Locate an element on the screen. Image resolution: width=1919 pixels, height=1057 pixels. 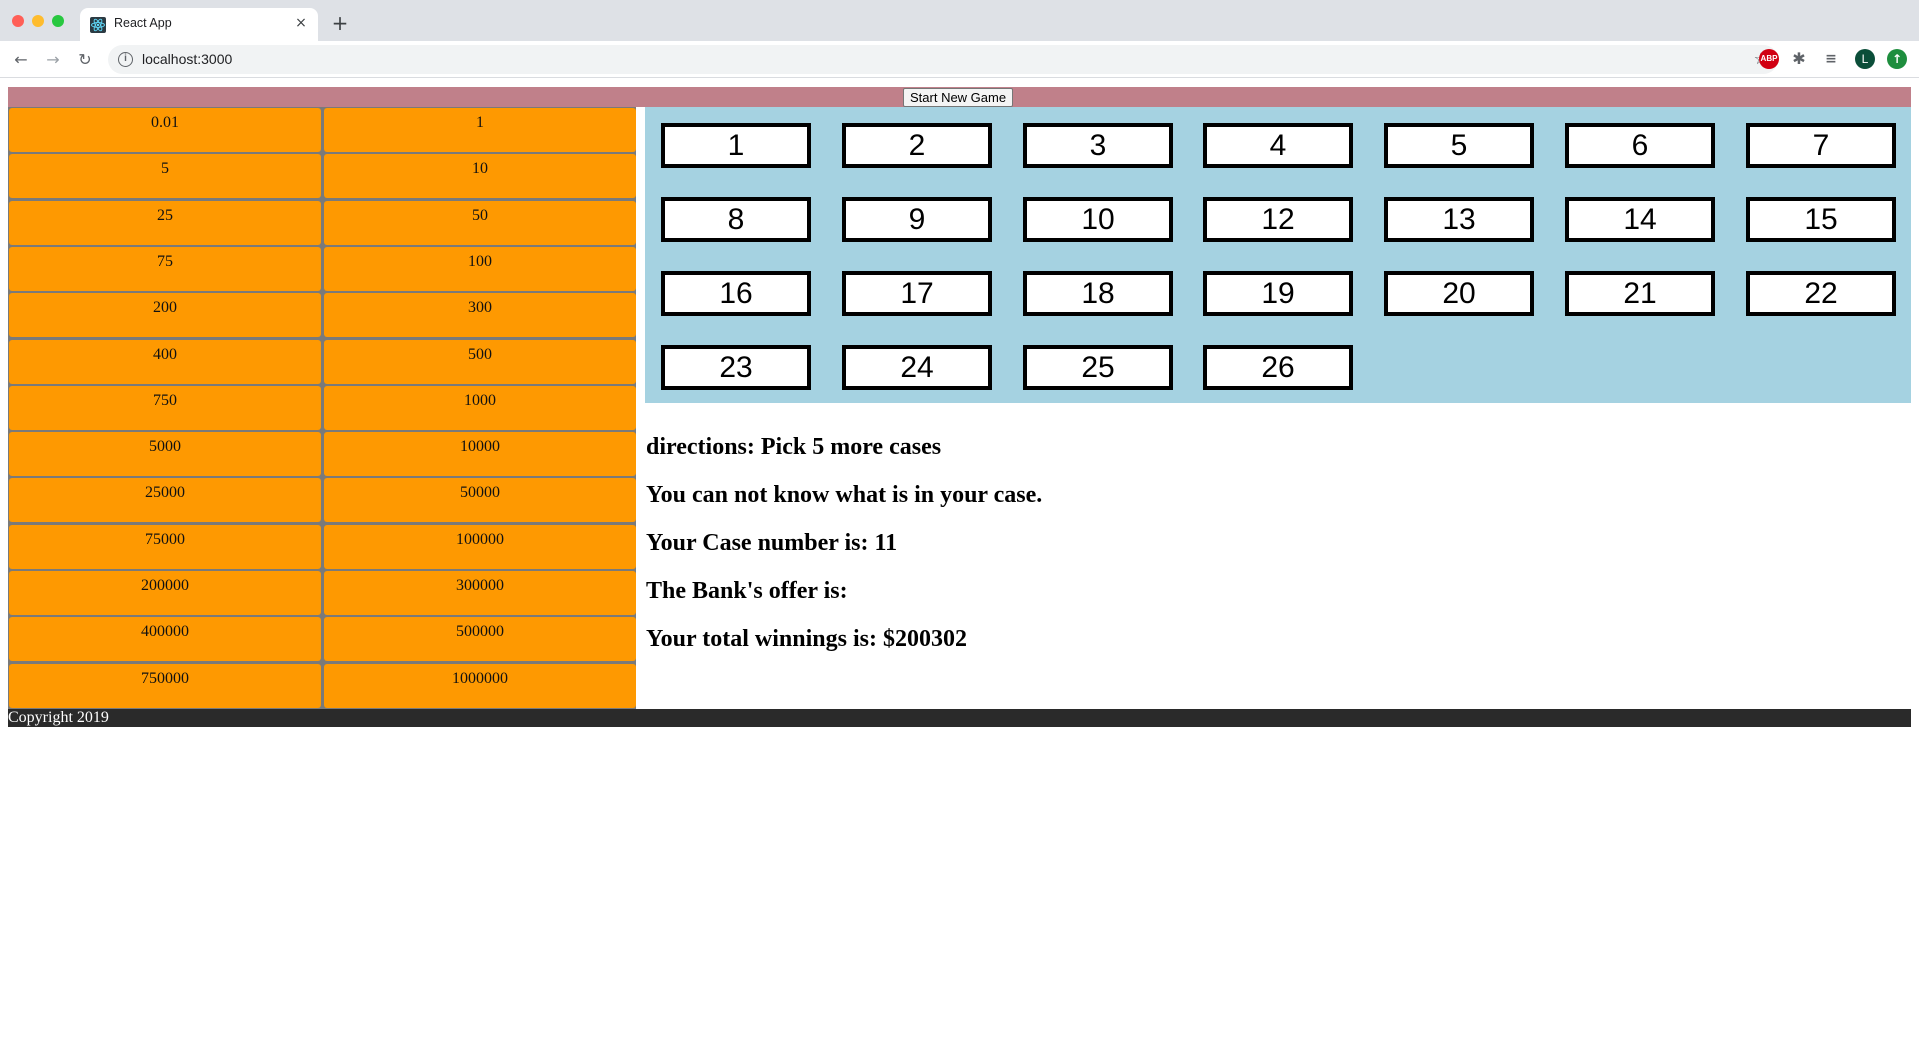
case-button: 4 is located at coordinates (1278, 145).